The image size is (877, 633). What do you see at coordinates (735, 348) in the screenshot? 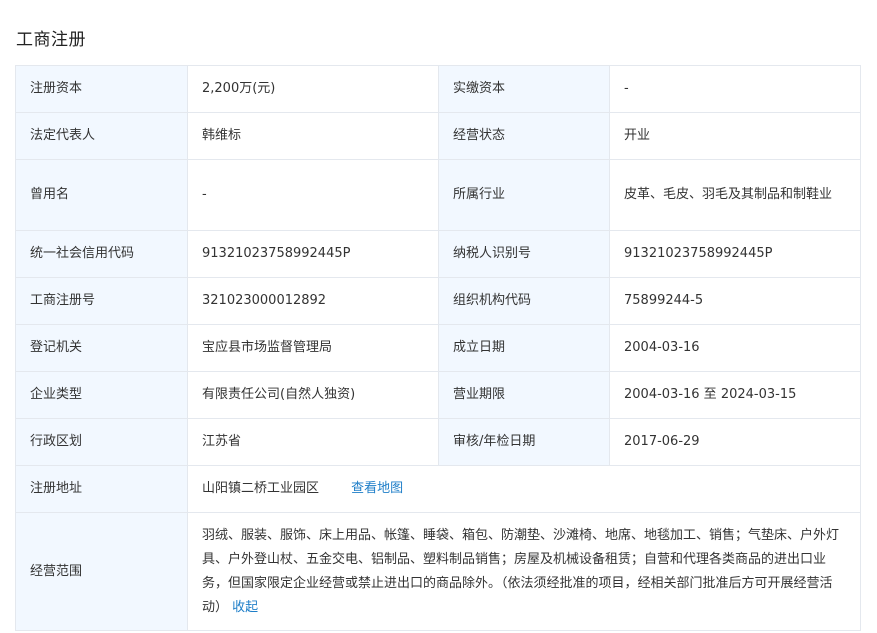
I see `establishment-date-value: 2004-03-16` at bounding box center [735, 348].